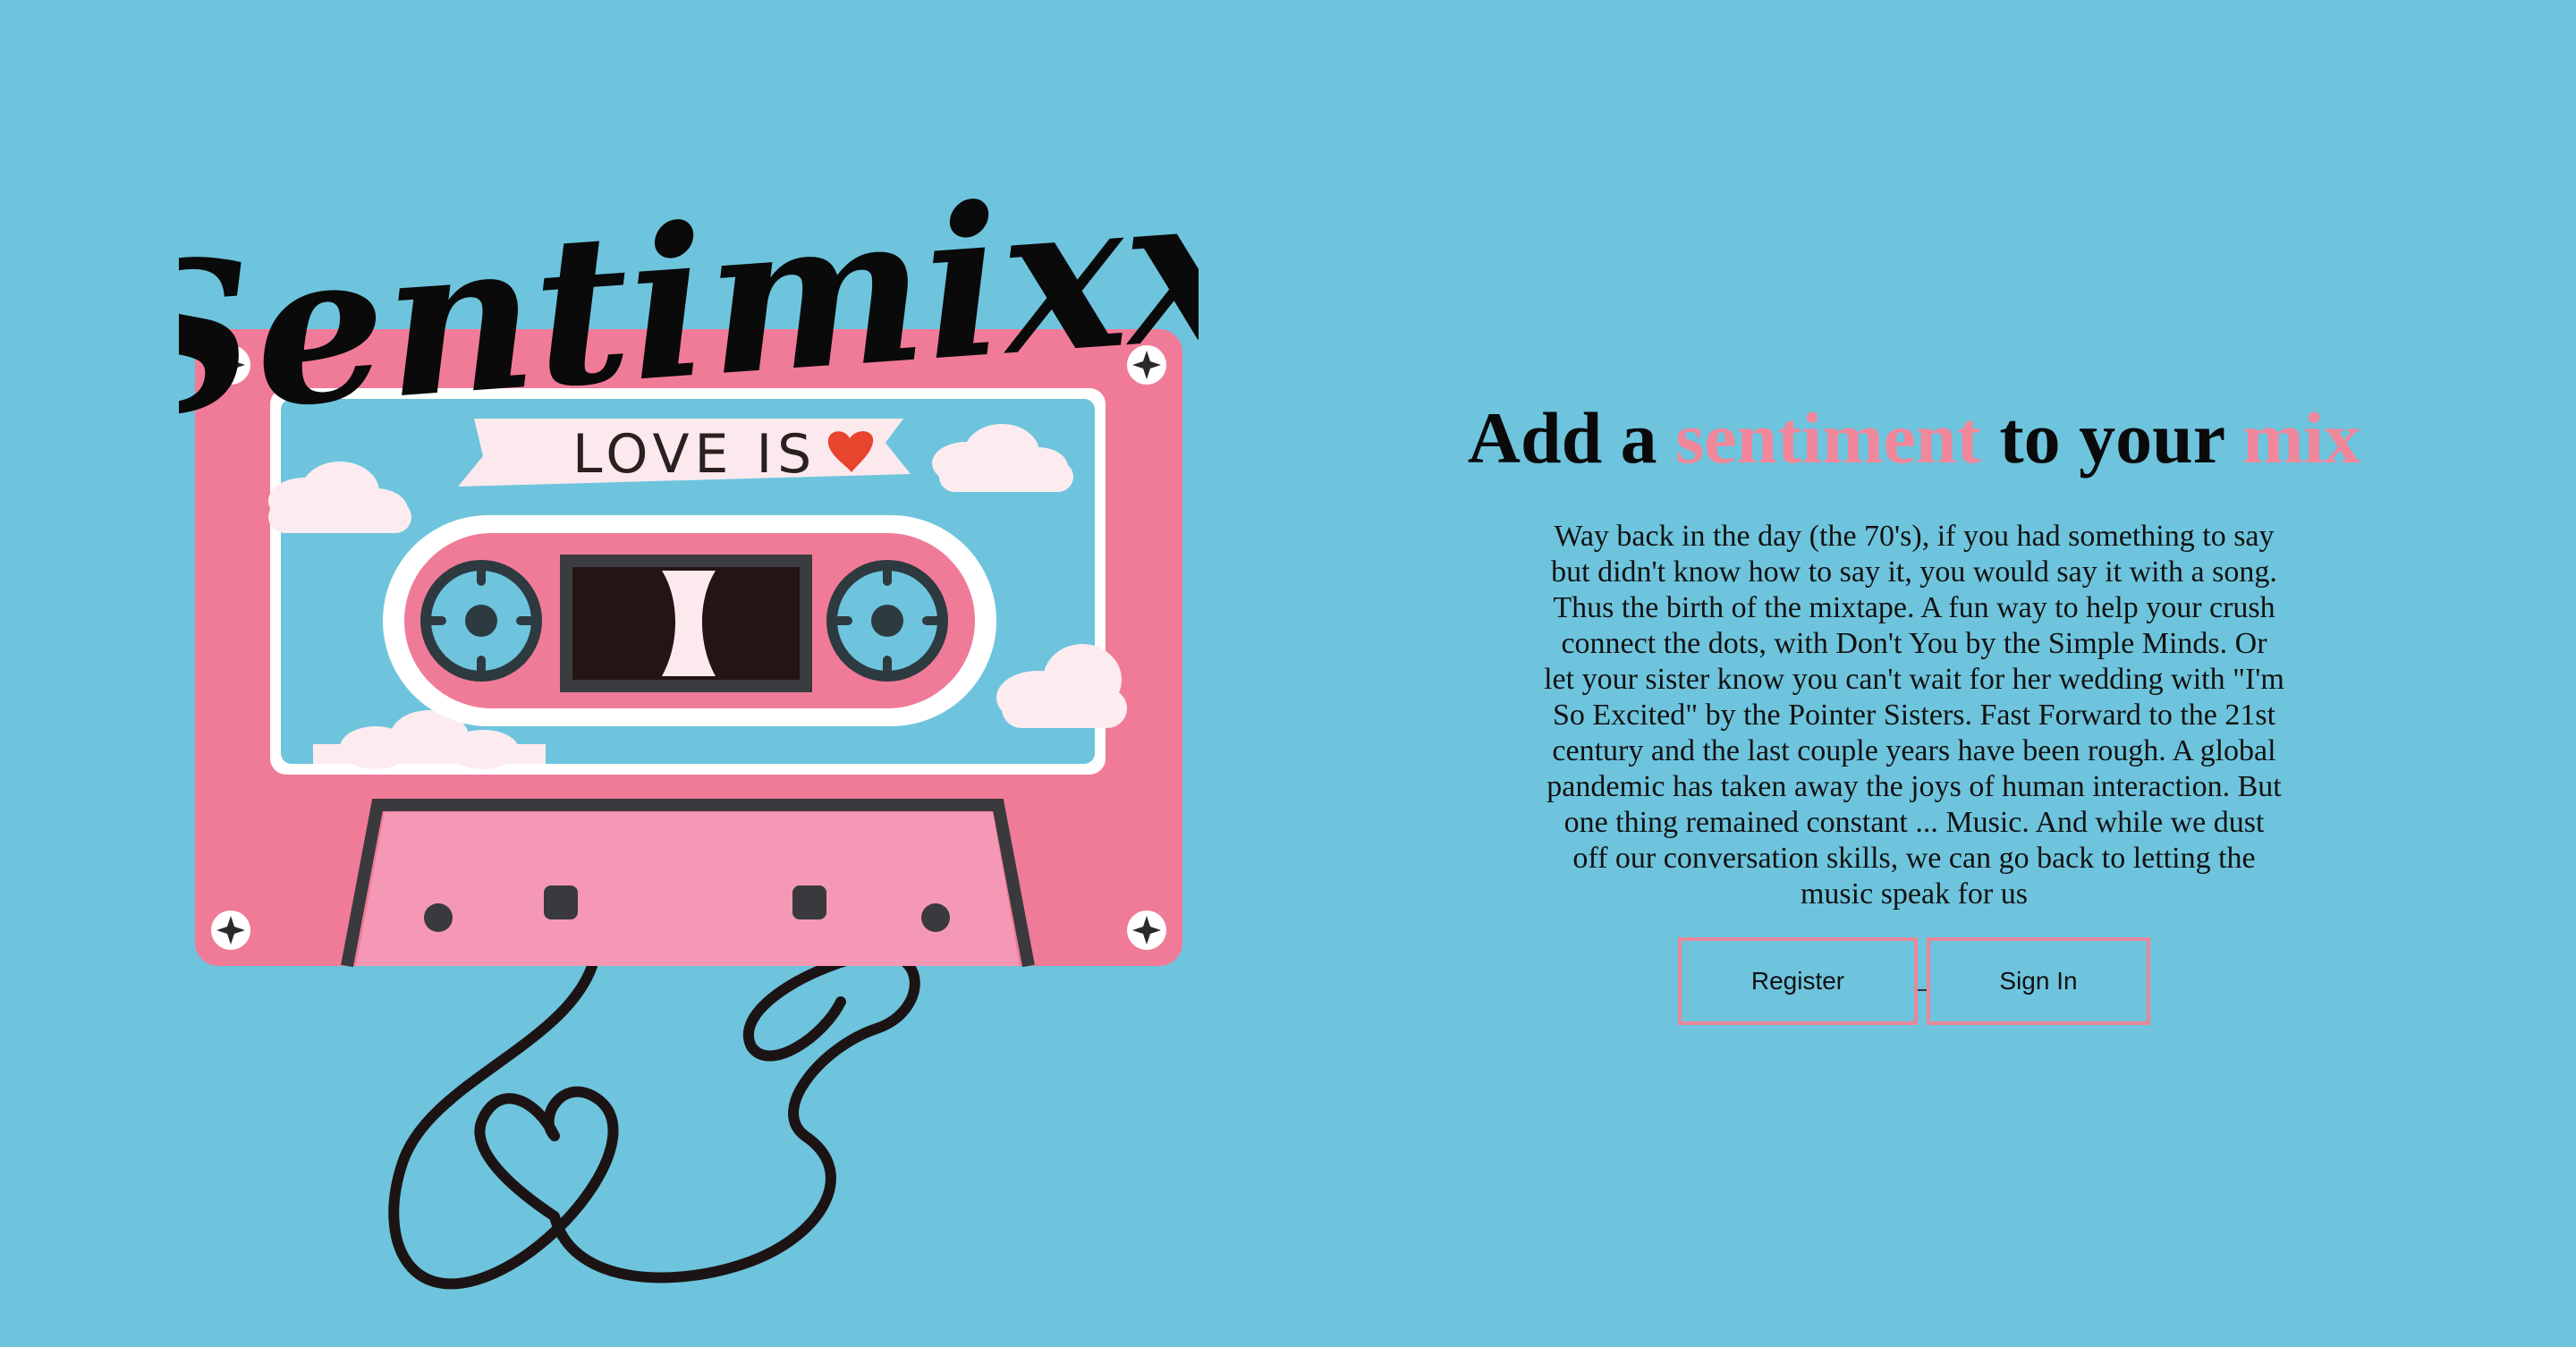  Describe the element at coordinates (1922, 990) in the screenshot. I see `button-separator` at that location.